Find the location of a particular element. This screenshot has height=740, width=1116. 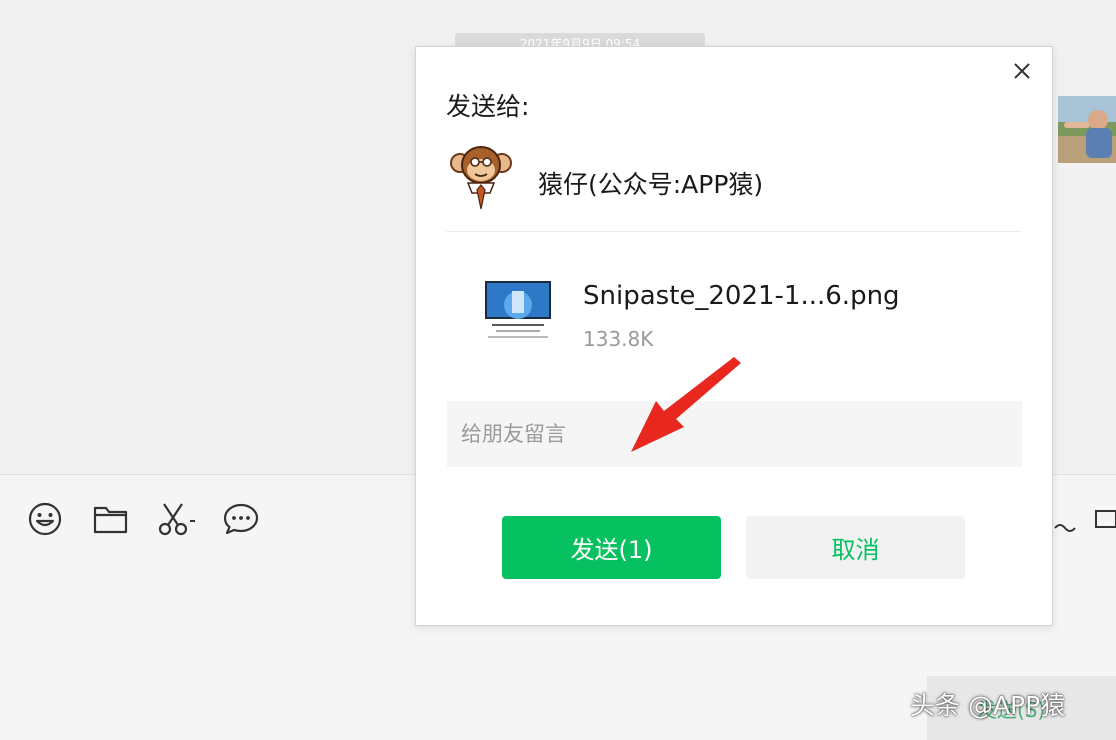

monkey-avatar-icon is located at coordinates (481, 179).